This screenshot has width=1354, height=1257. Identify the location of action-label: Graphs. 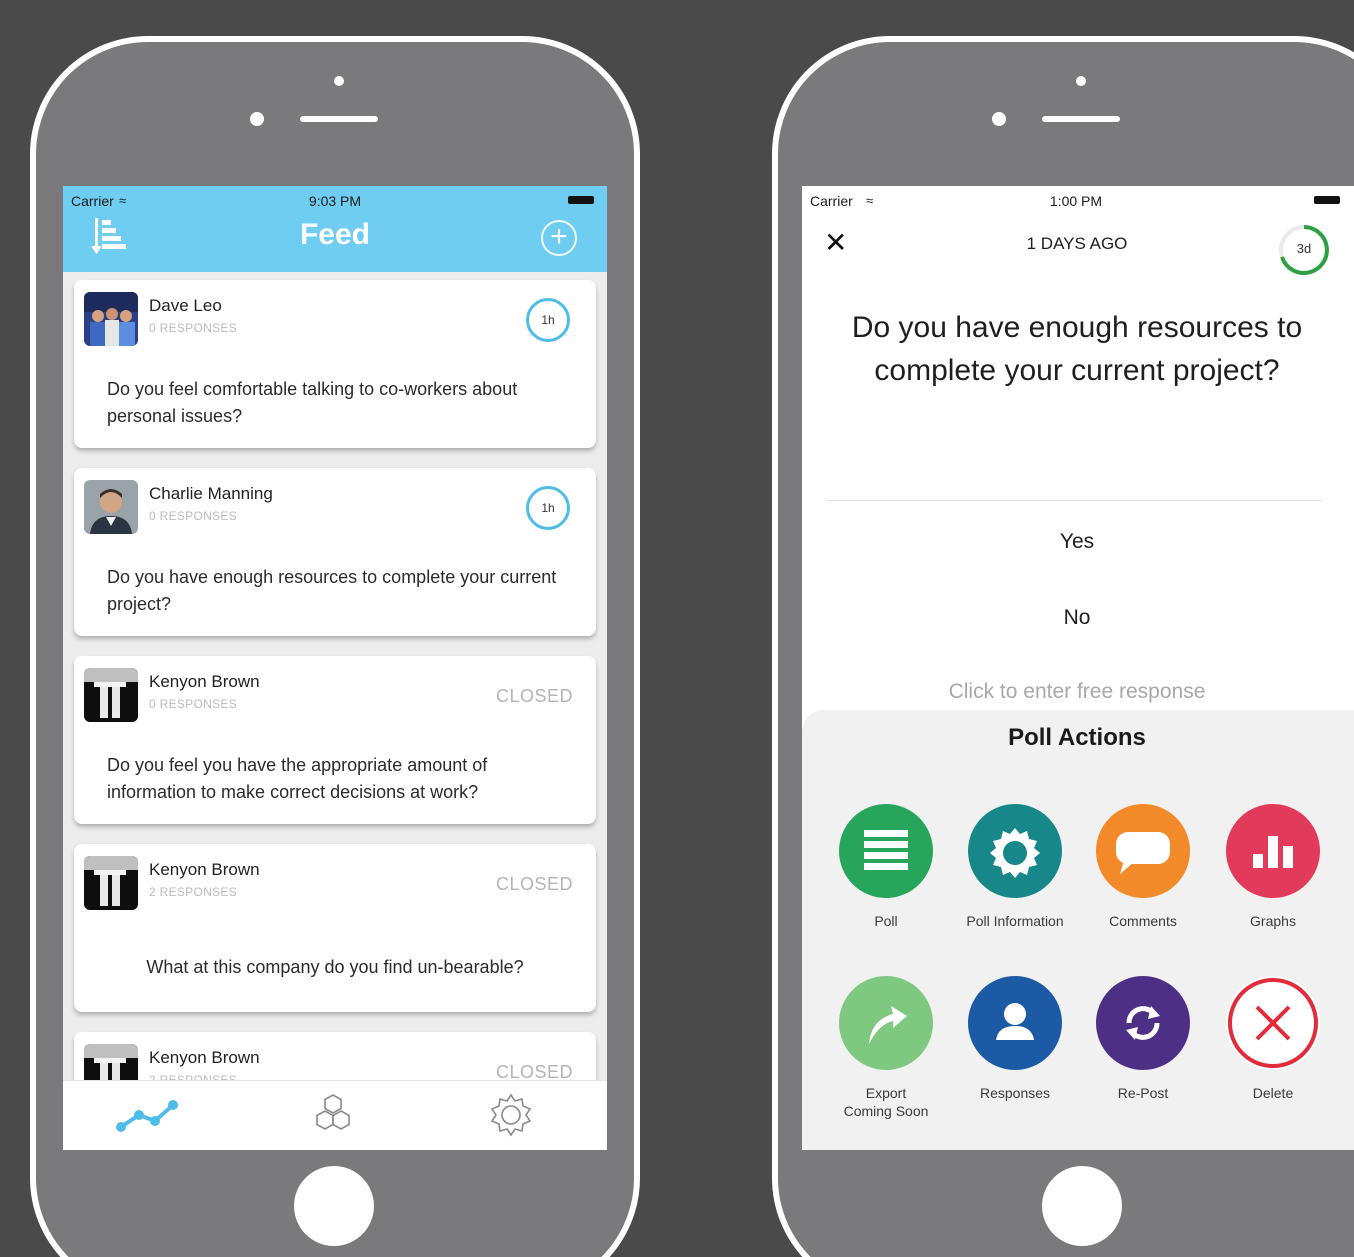
(1273, 921).